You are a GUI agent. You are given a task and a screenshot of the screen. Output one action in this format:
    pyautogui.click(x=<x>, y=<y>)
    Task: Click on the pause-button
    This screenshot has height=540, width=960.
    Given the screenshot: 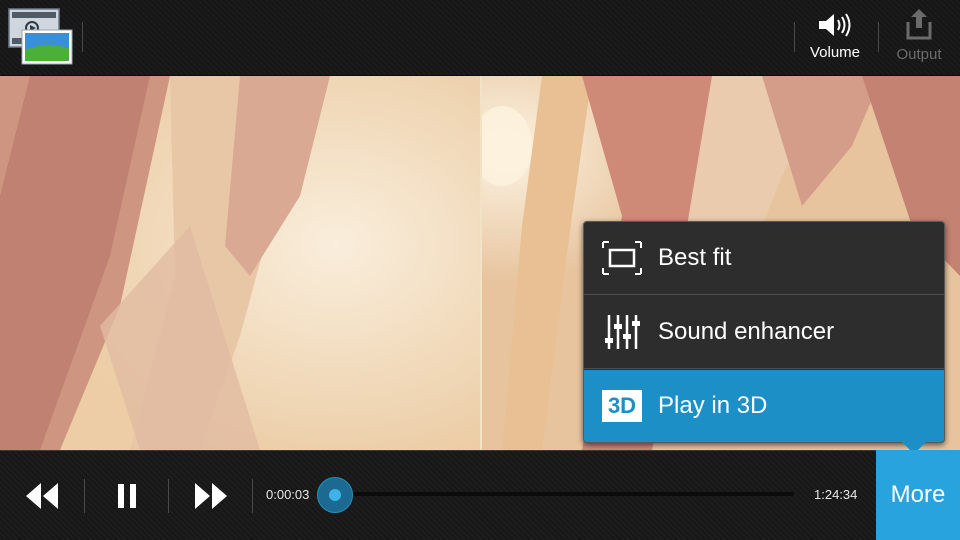 What is the action you would take?
    pyautogui.click(x=127, y=495)
    